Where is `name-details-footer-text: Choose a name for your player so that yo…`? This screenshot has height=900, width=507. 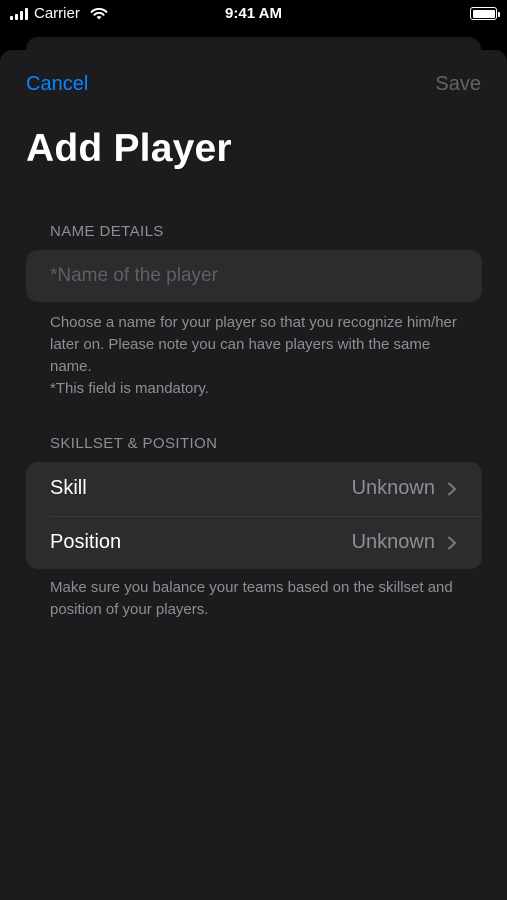
name-details-footer-text: Choose a name for your player so that yo… is located at coordinates (253, 355).